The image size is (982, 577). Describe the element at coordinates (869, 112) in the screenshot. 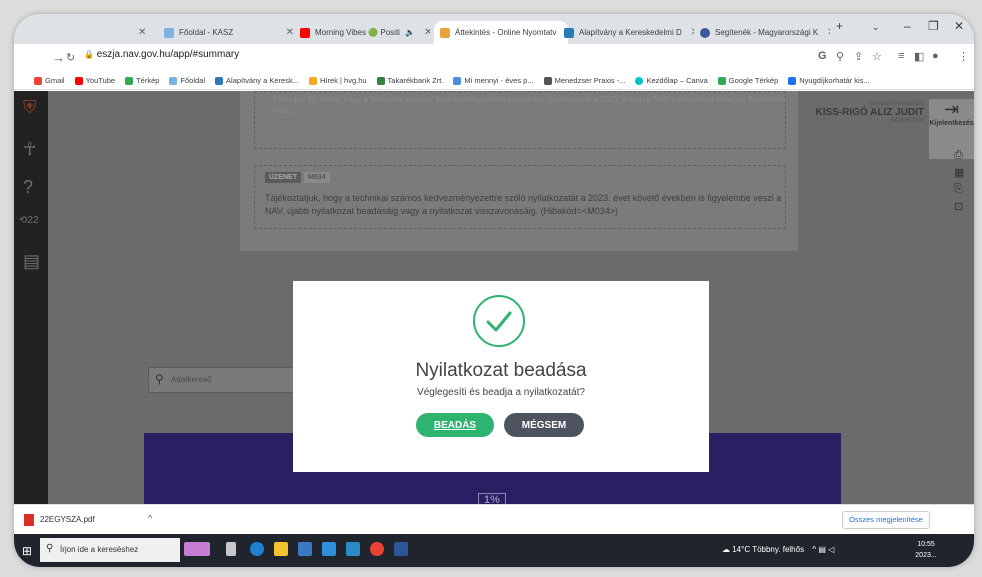

I see `user-name: KISS-RIGÓ ALIZ JUDIT` at that location.